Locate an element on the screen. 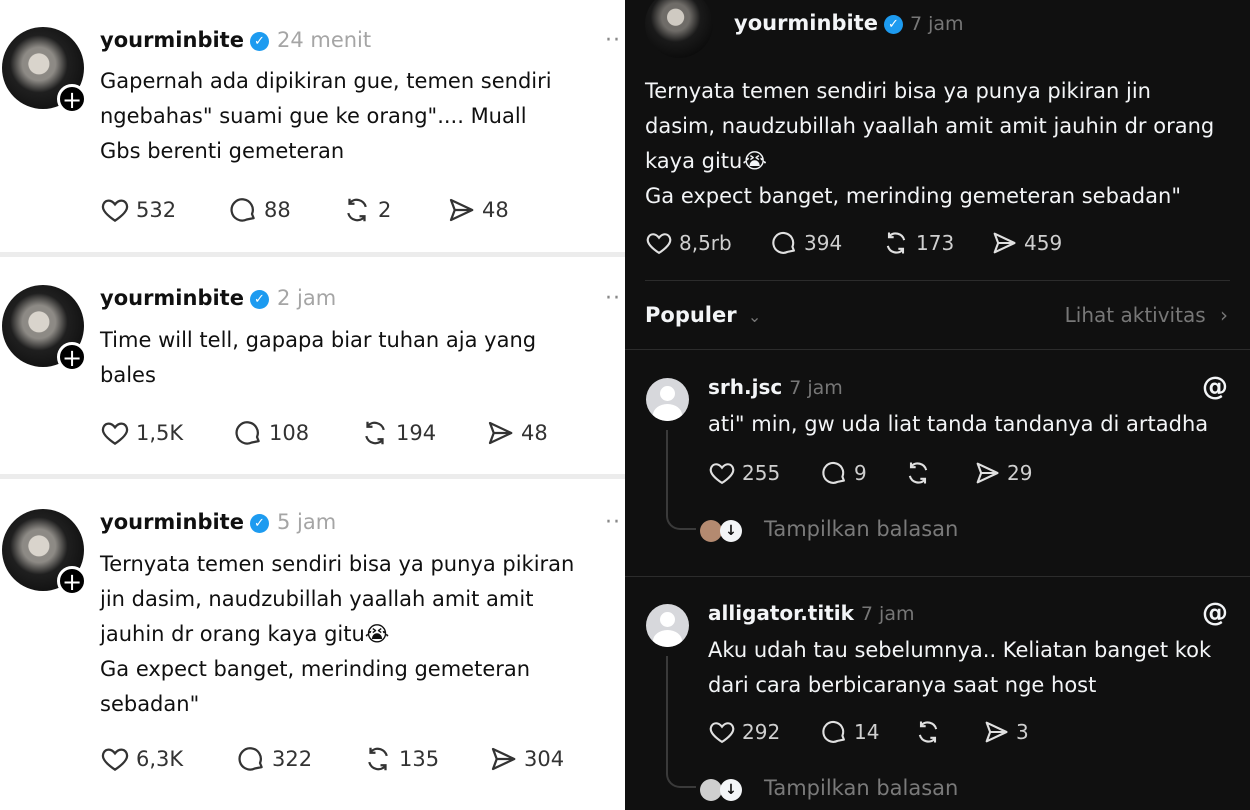 This screenshot has width=1250, height=810. comment-button: 14 is located at coordinates (849, 732).